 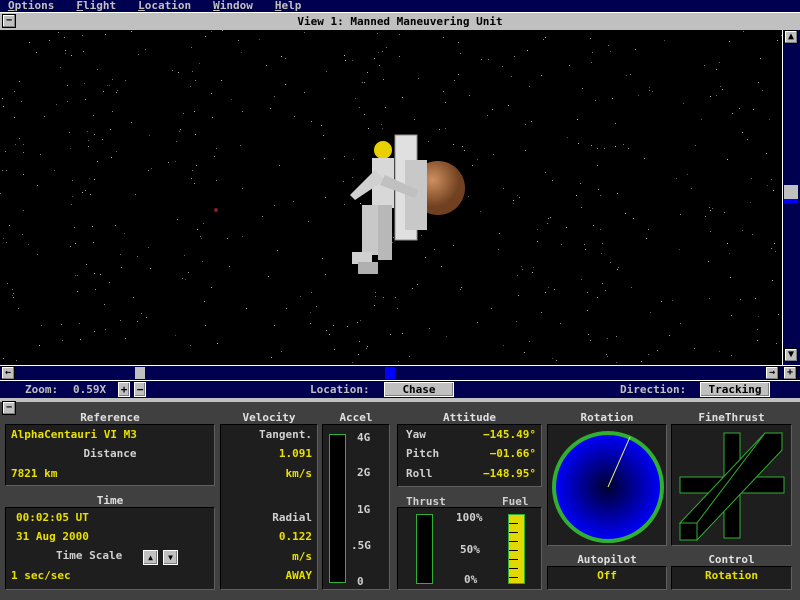 What do you see at coordinates (284, 6) in the screenshot?
I see `menu-help: Help` at bounding box center [284, 6].